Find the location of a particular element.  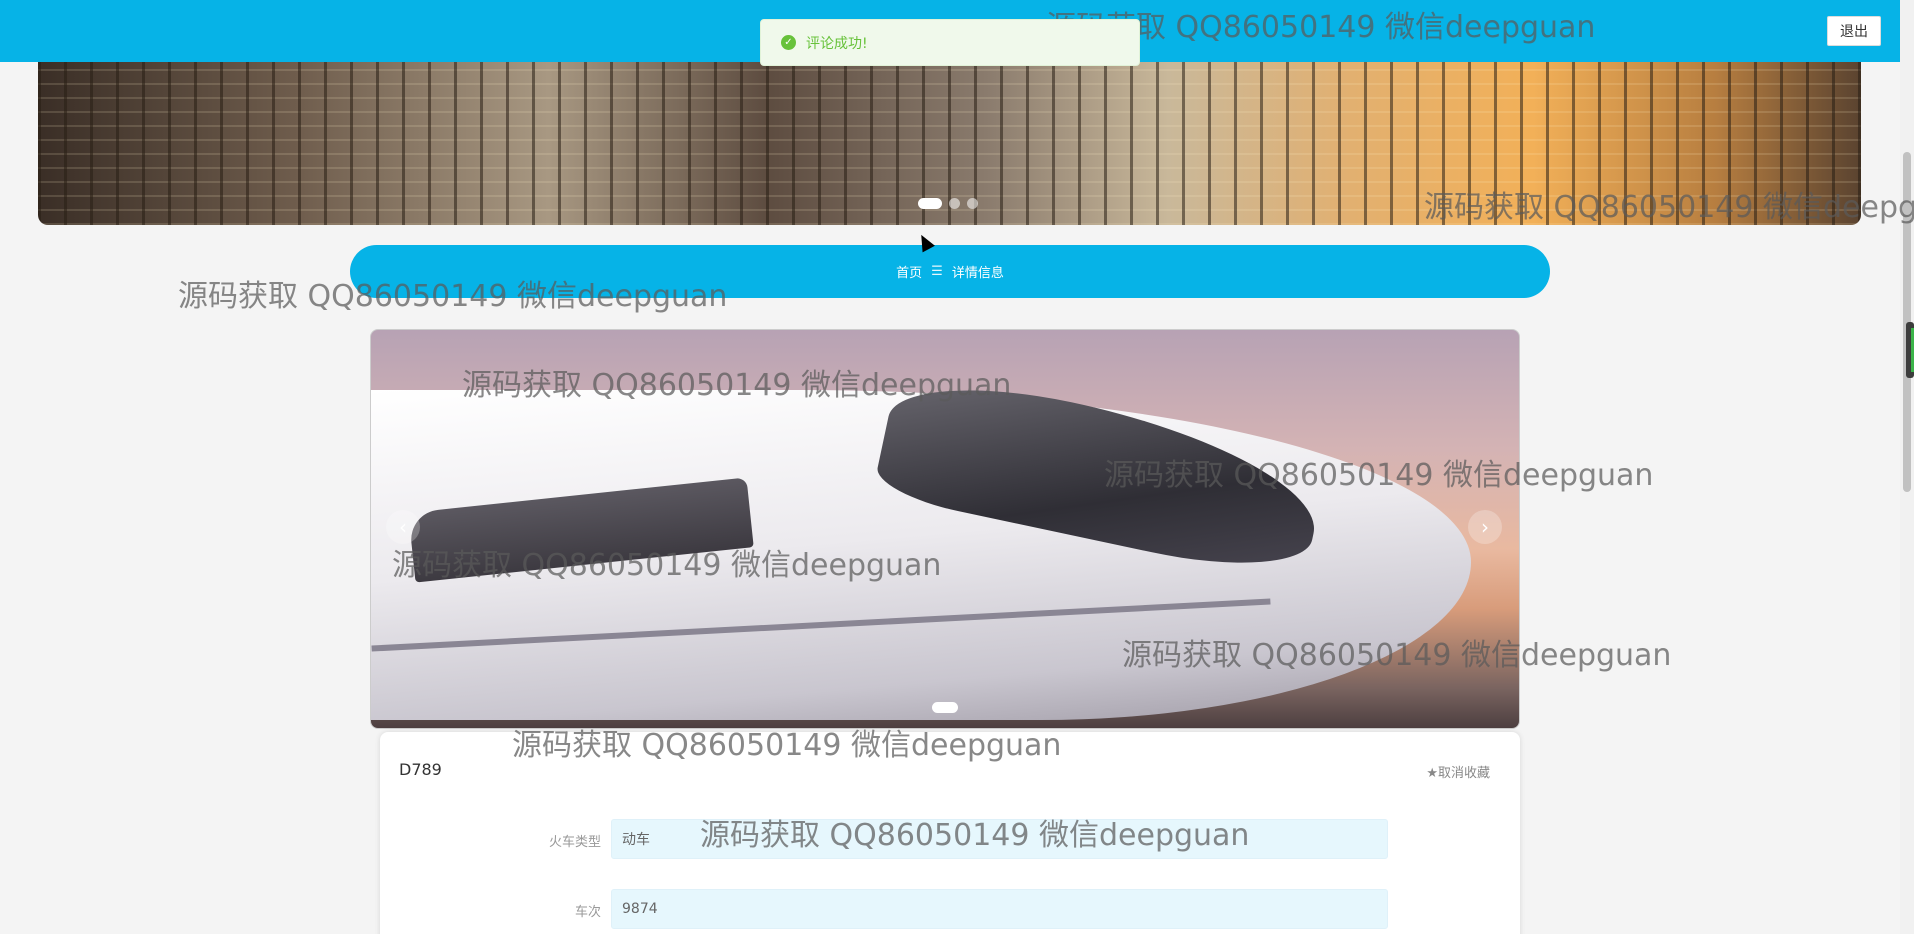

success-toast: ✓ 评论成功! is located at coordinates (950, 42).